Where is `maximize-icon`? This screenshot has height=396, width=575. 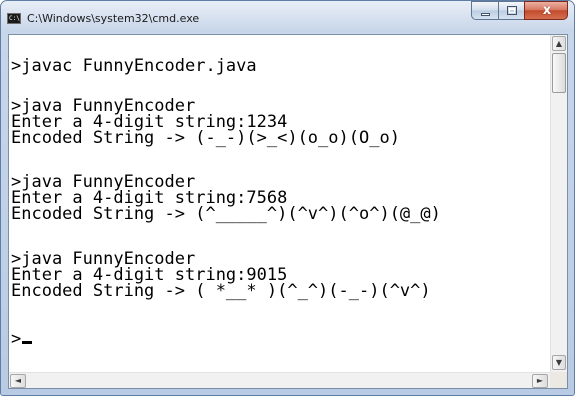 maximize-icon is located at coordinates (512, 10).